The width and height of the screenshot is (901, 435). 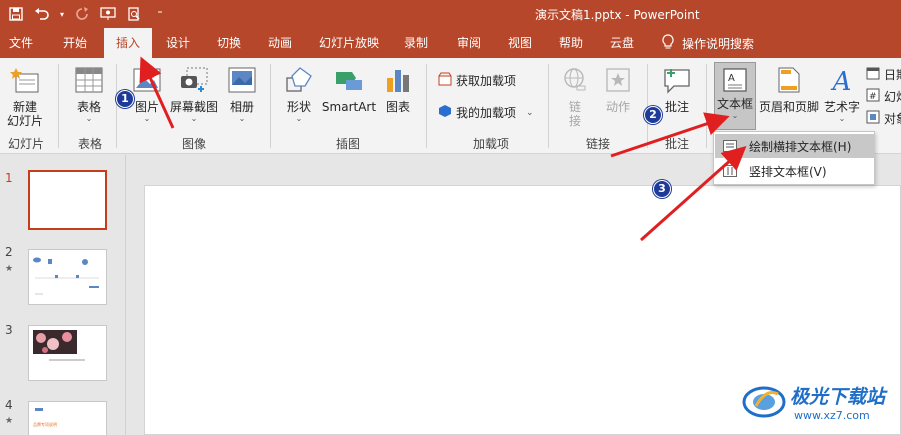 What do you see at coordinates (147, 95) in the screenshot?
I see `picture-button: 图片 ⌄` at bounding box center [147, 95].